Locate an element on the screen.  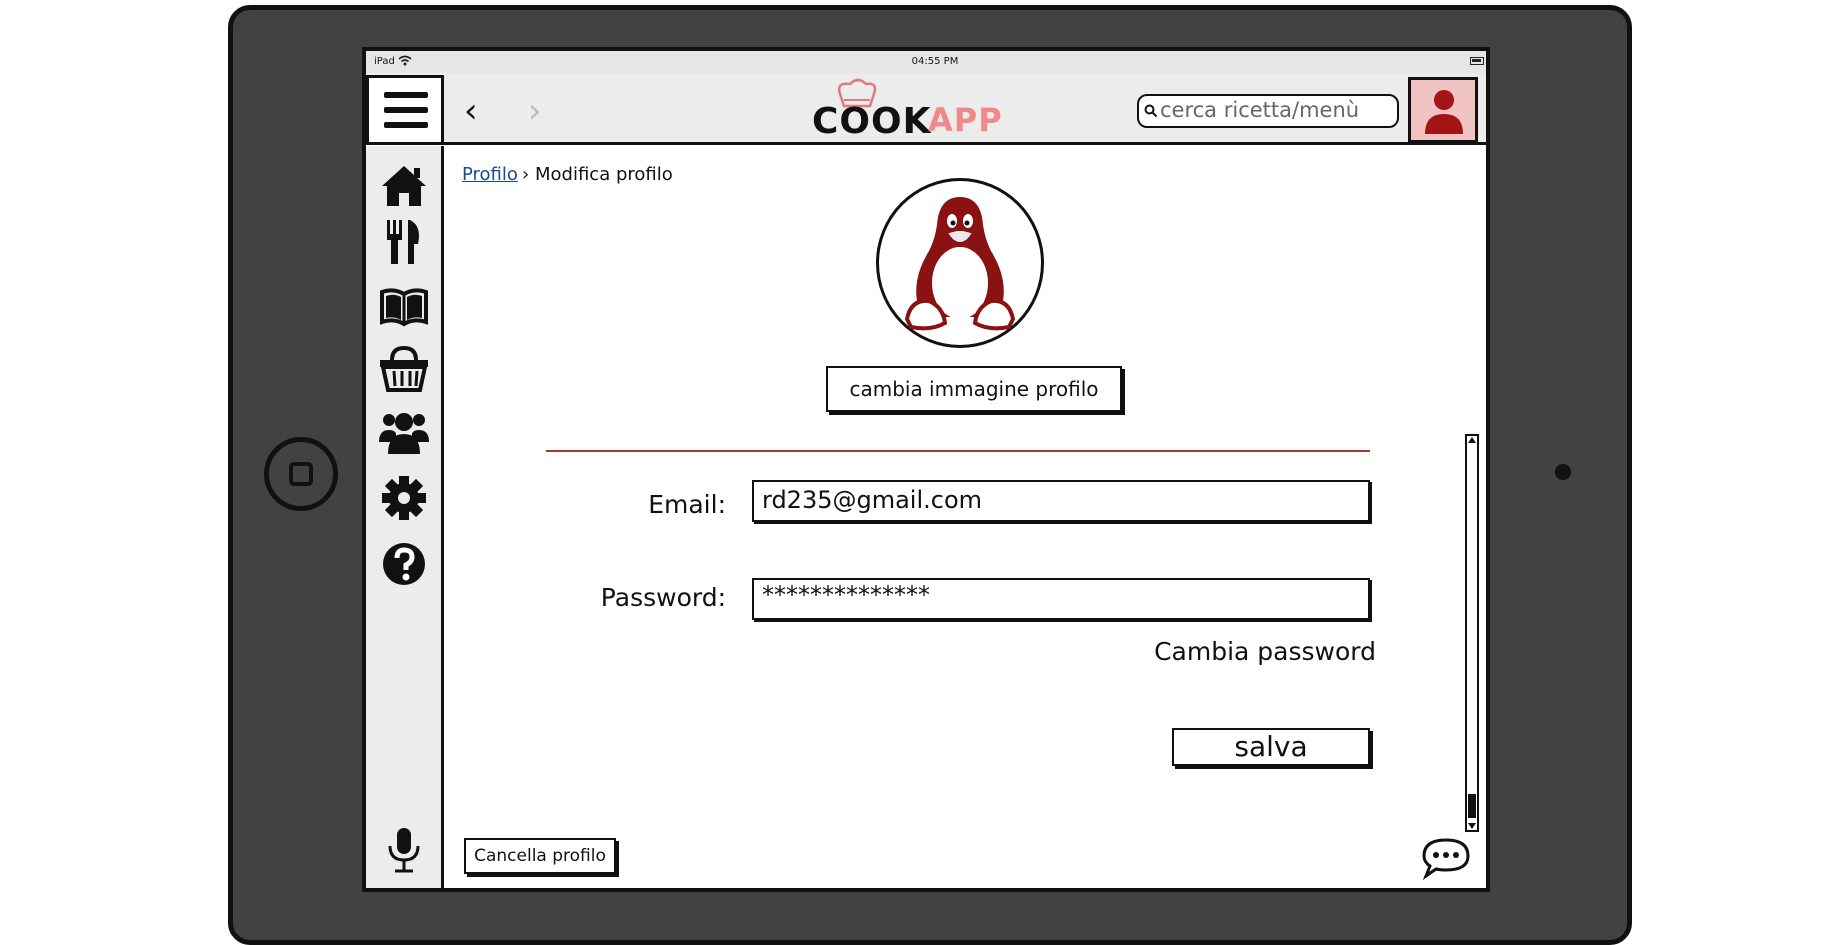
fork-knife-icon is located at coordinates (404, 242).